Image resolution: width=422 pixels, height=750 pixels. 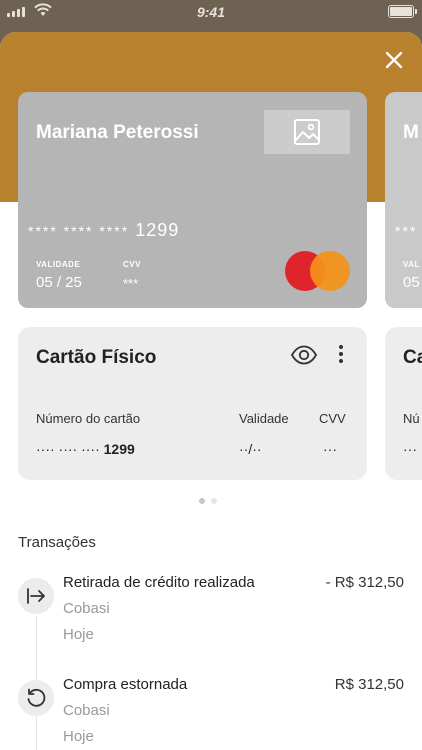 I want to click on image-icon, so click(x=307, y=132).